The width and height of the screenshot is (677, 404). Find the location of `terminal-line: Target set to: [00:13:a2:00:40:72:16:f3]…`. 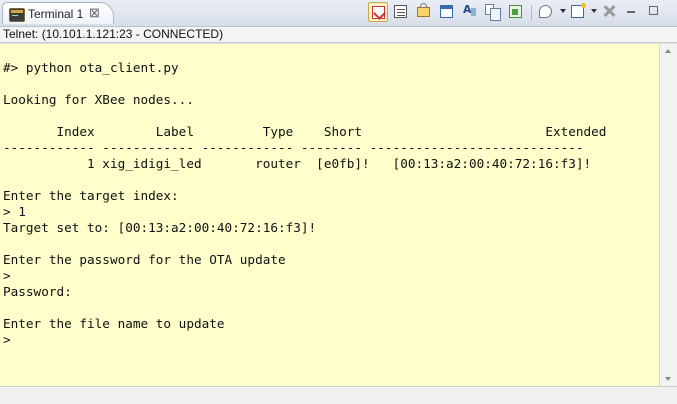

terminal-line: Target set to: [00:13:a2:00:40:72:16:f3]… is located at coordinates (160, 227).